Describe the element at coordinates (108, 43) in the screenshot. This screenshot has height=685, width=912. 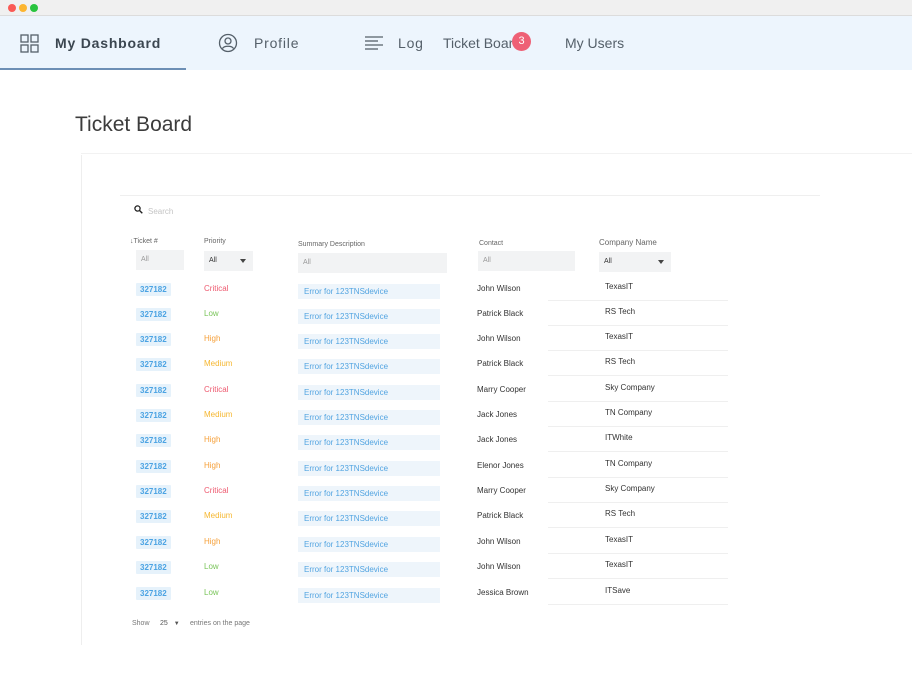
I see `nav-label-my-dashboard: My Dashboard` at that location.